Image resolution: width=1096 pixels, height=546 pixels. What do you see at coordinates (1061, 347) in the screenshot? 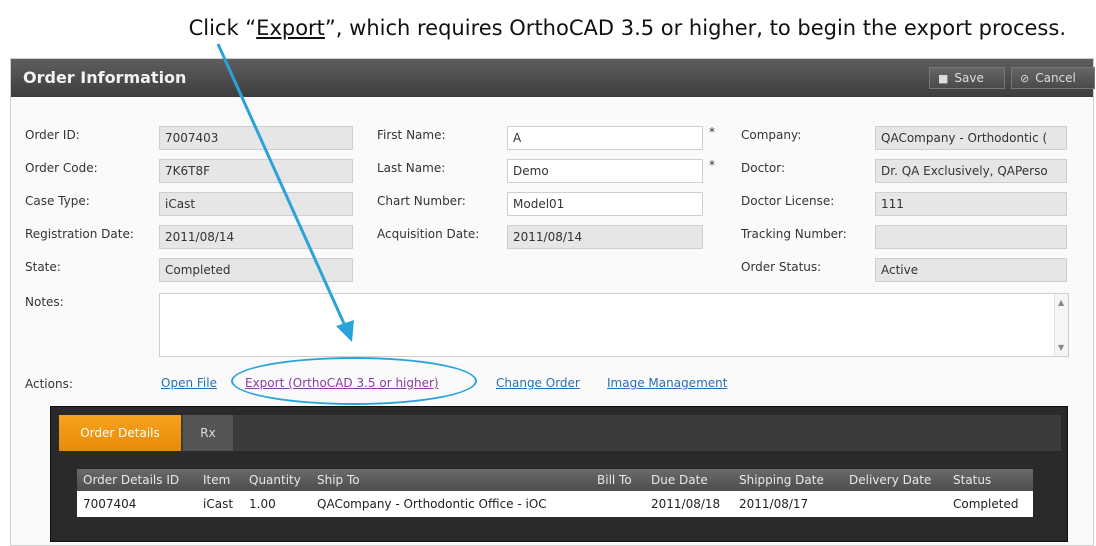
I see `scroll-down-icon: ▼` at bounding box center [1061, 347].